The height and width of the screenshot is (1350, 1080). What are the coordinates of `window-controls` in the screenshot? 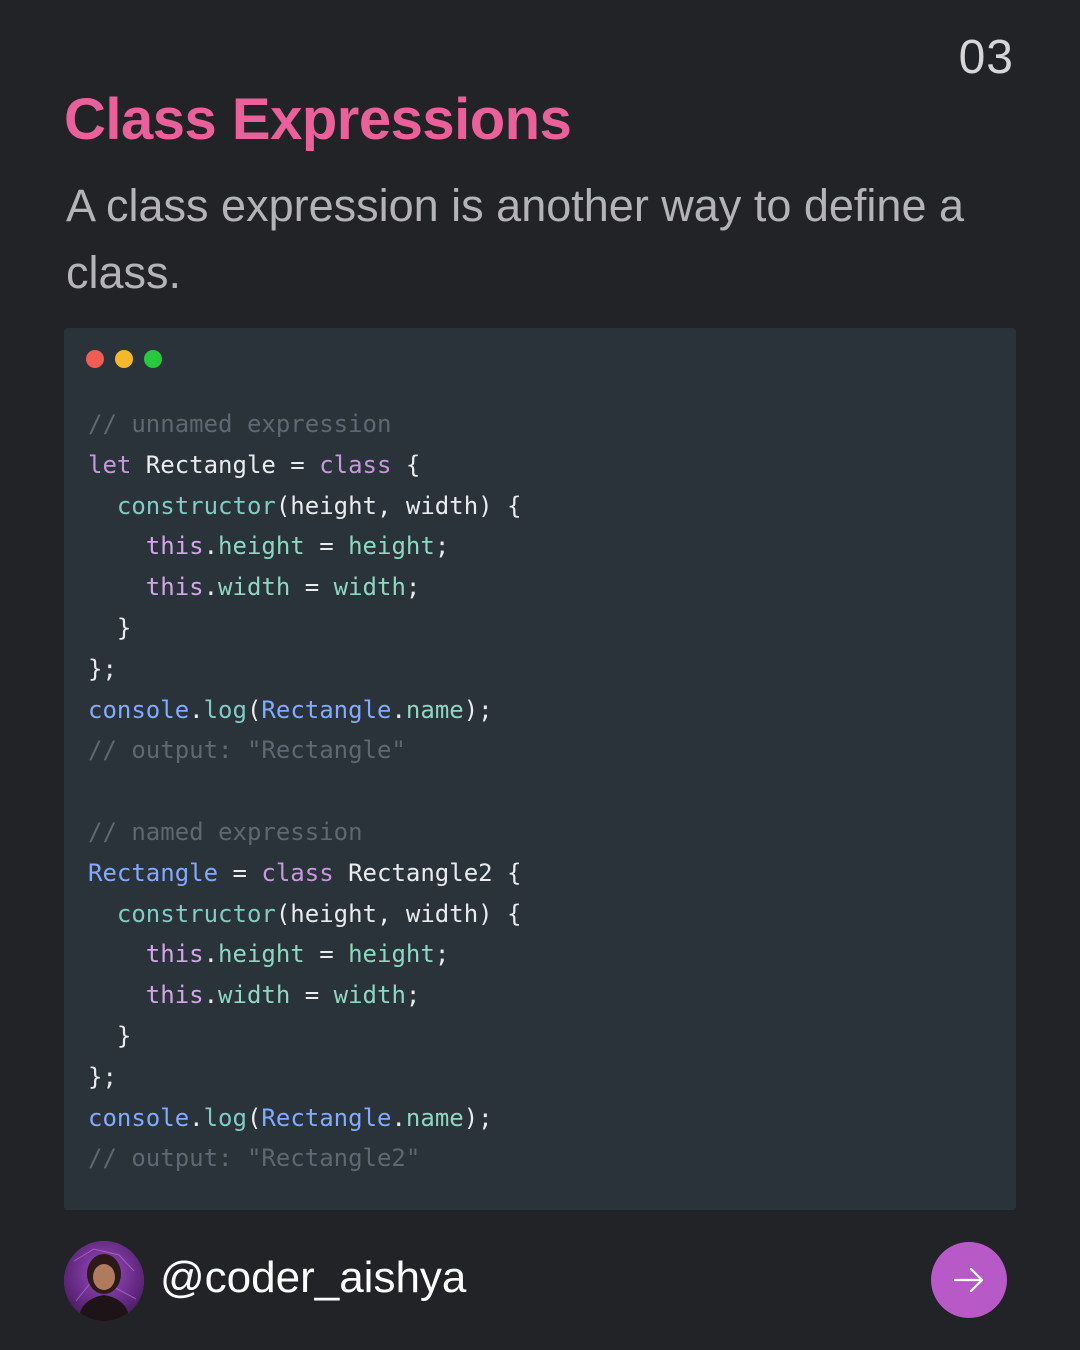 It's located at (124, 359).